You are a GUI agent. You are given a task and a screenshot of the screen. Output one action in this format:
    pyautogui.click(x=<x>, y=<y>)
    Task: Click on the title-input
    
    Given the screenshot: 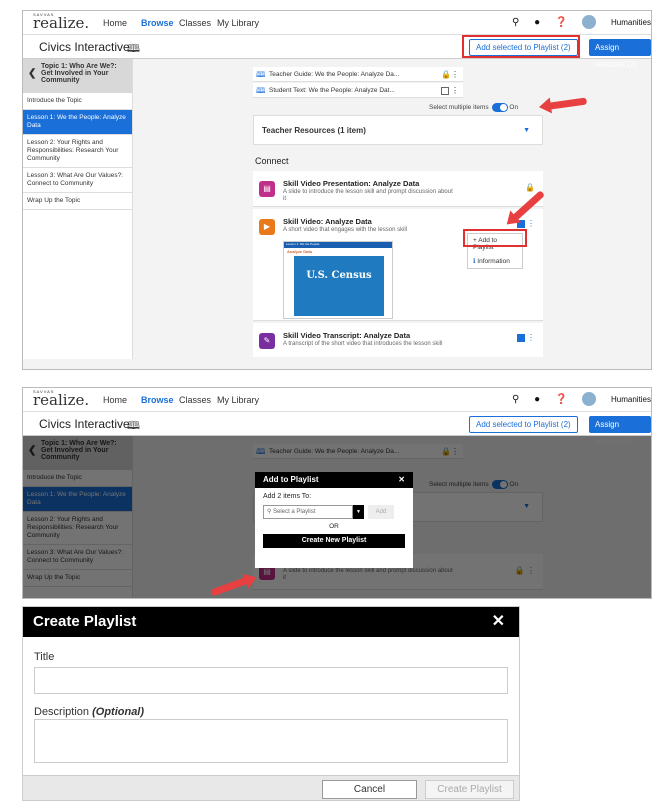 What is the action you would take?
    pyautogui.click(x=271, y=680)
    